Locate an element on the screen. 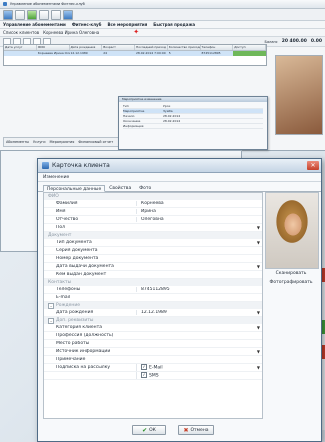  field-doc-number: Номер документа is located at coordinates (153, 259).